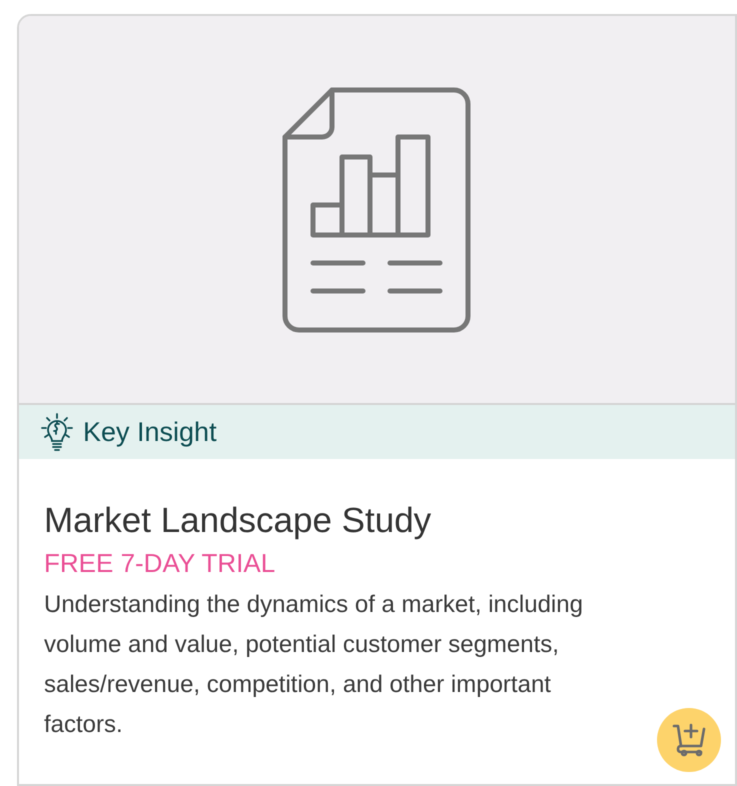 The image size is (737, 786). What do you see at coordinates (314, 665) in the screenshot?
I see `card-description: Understanding the dynamics of a market, including volume and value, potential customer segments, sales/revenue, competition, and other important factors.` at bounding box center [314, 665].